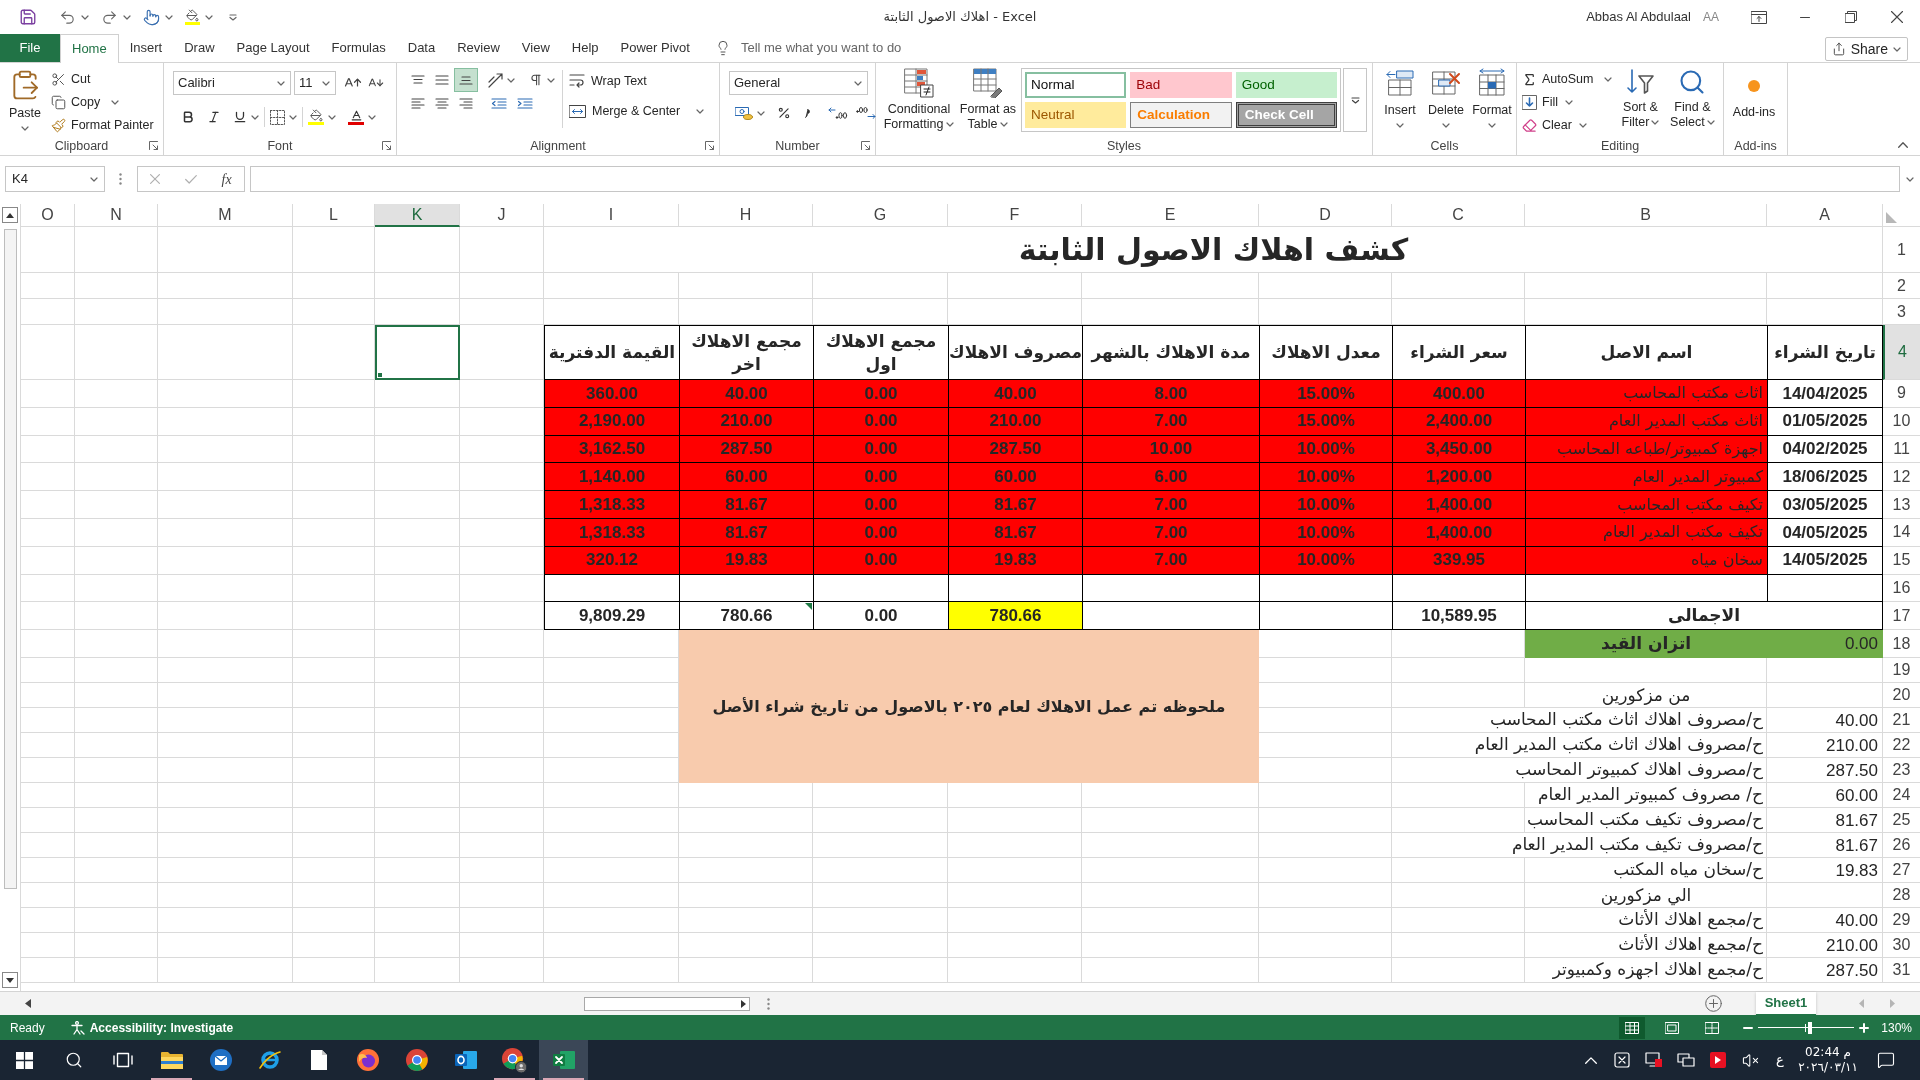 This screenshot has height=1080, width=1920. What do you see at coordinates (10, 980) in the screenshot?
I see `scroll-down-button` at bounding box center [10, 980].